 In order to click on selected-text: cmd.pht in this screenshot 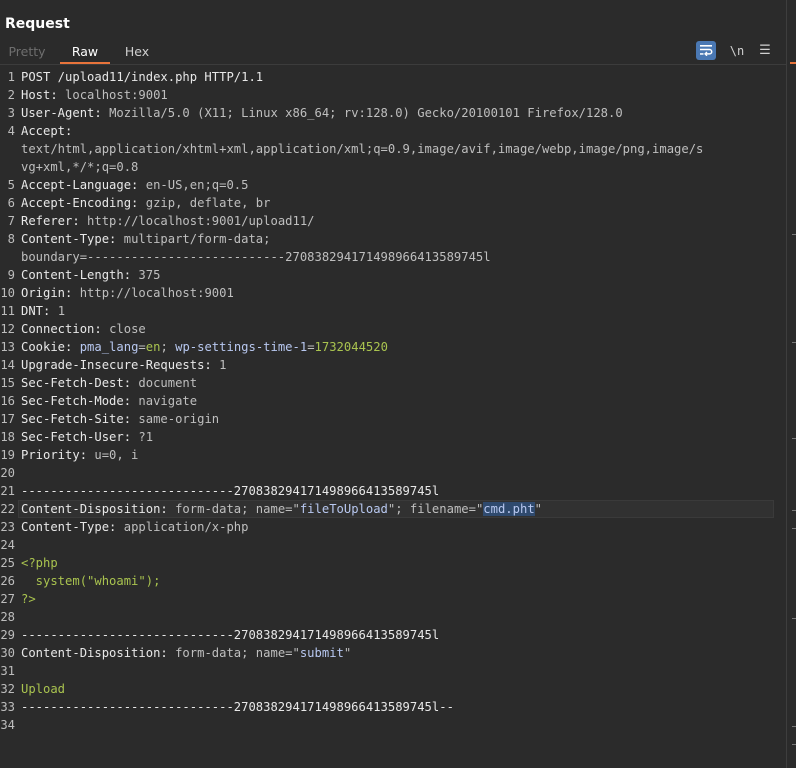, I will do `click(509, 509)`.